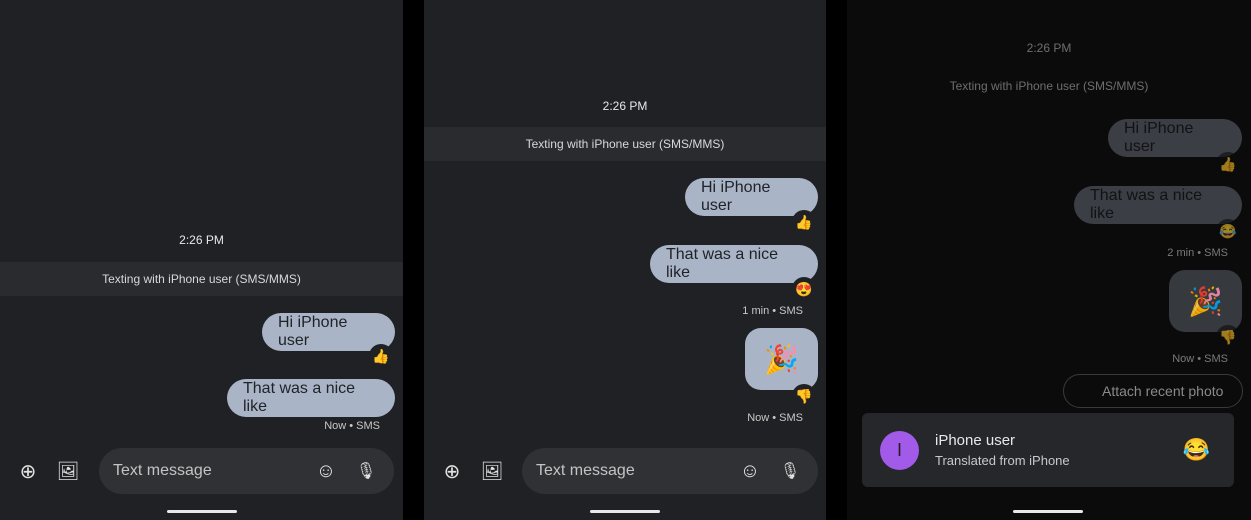  What do you see at coordinates (975, 440) in the screenshot?
I see `notification-title: iPhone user` at bounding box center [975, 440].